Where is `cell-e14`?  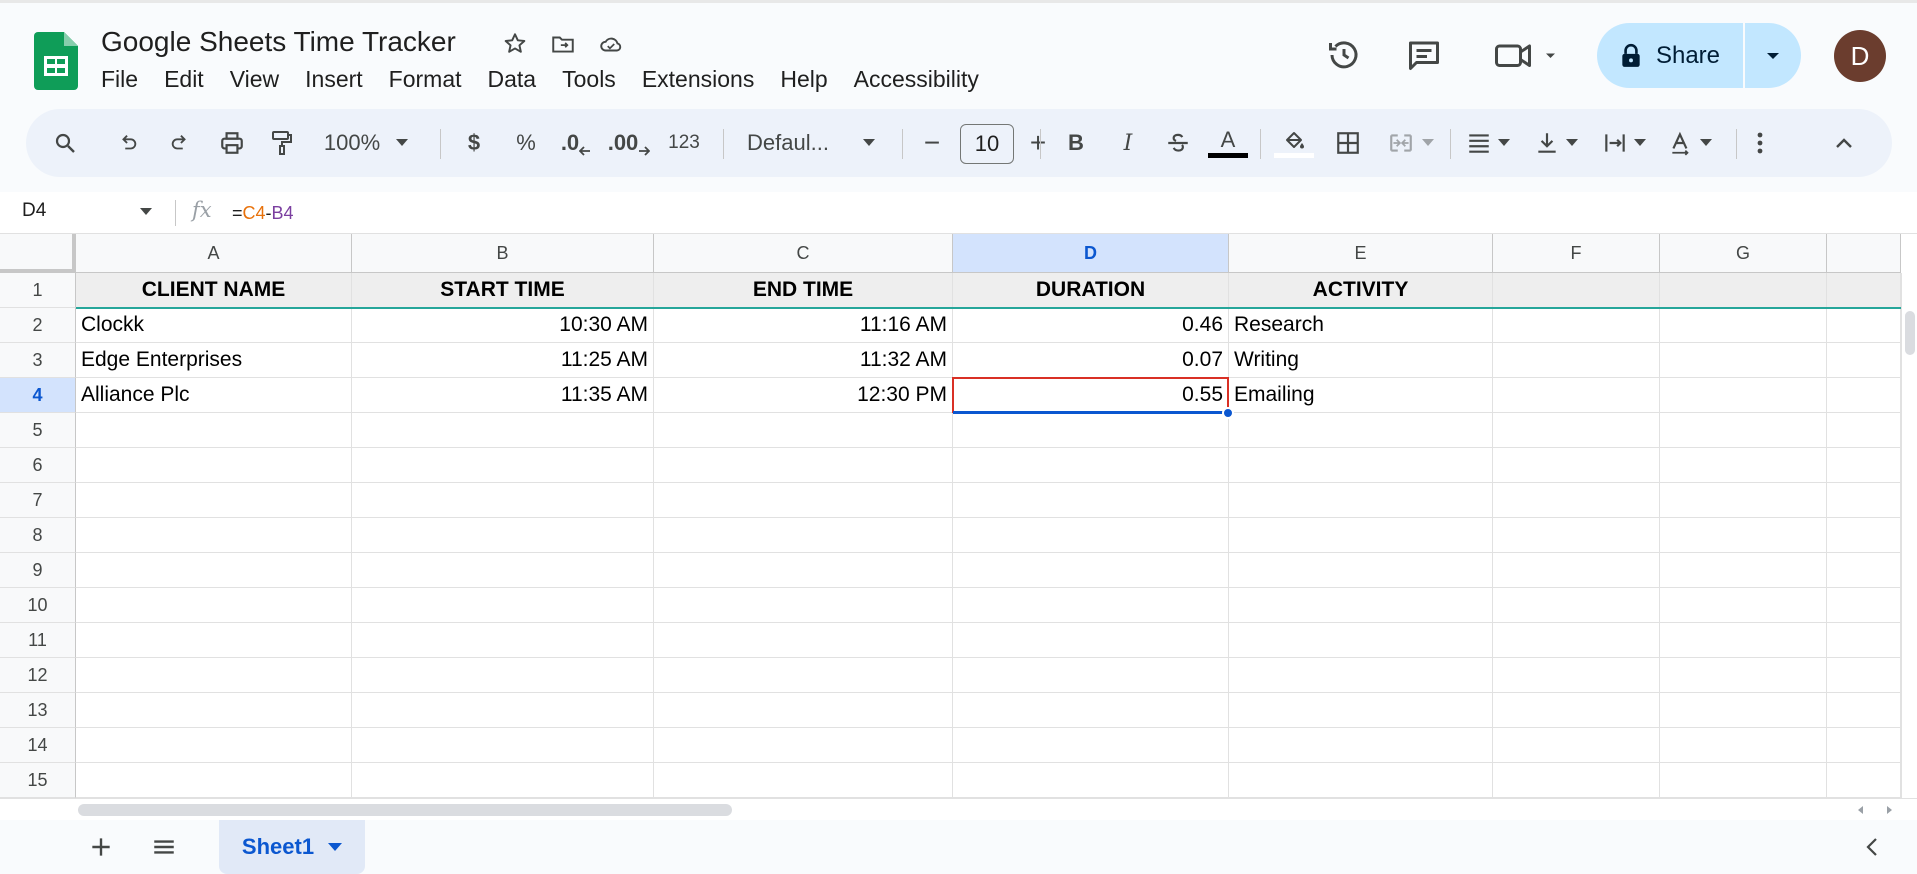 cell-e14 is located at coordinates (1361, 745).